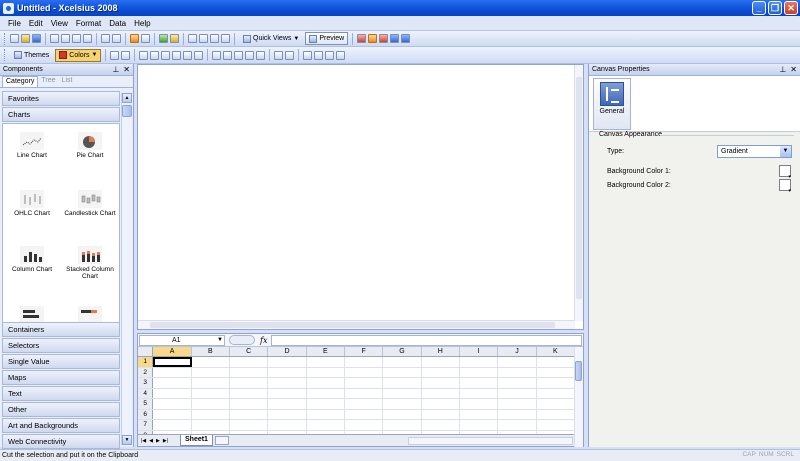 This screenshot has width=800, height=461. What do you see at coordinates (14, 38) in the screenshot?
I see `new-icon` at bounding box center [14, 38].